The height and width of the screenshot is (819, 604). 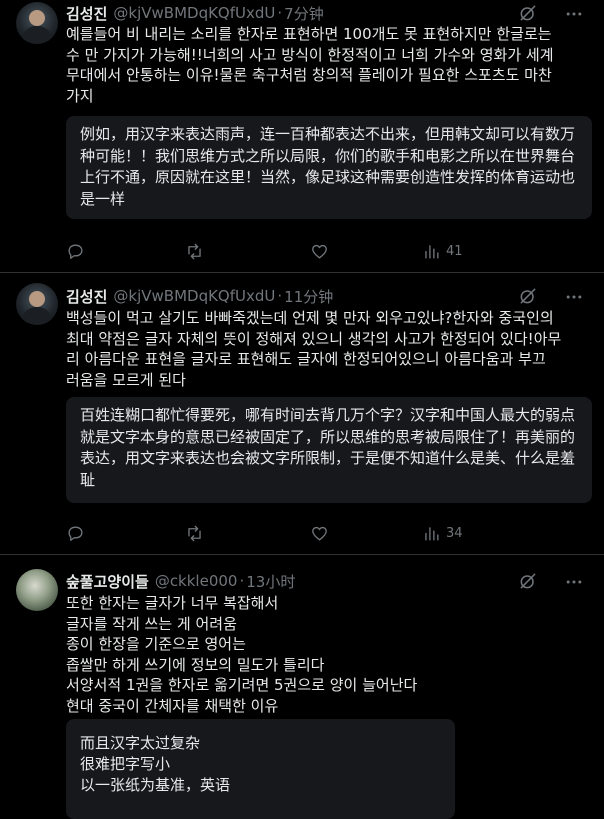 I want to click on post-header: 김성진 @kjVwBMDqKQfUxdU · 7分钟, so click(x=195, y=13).